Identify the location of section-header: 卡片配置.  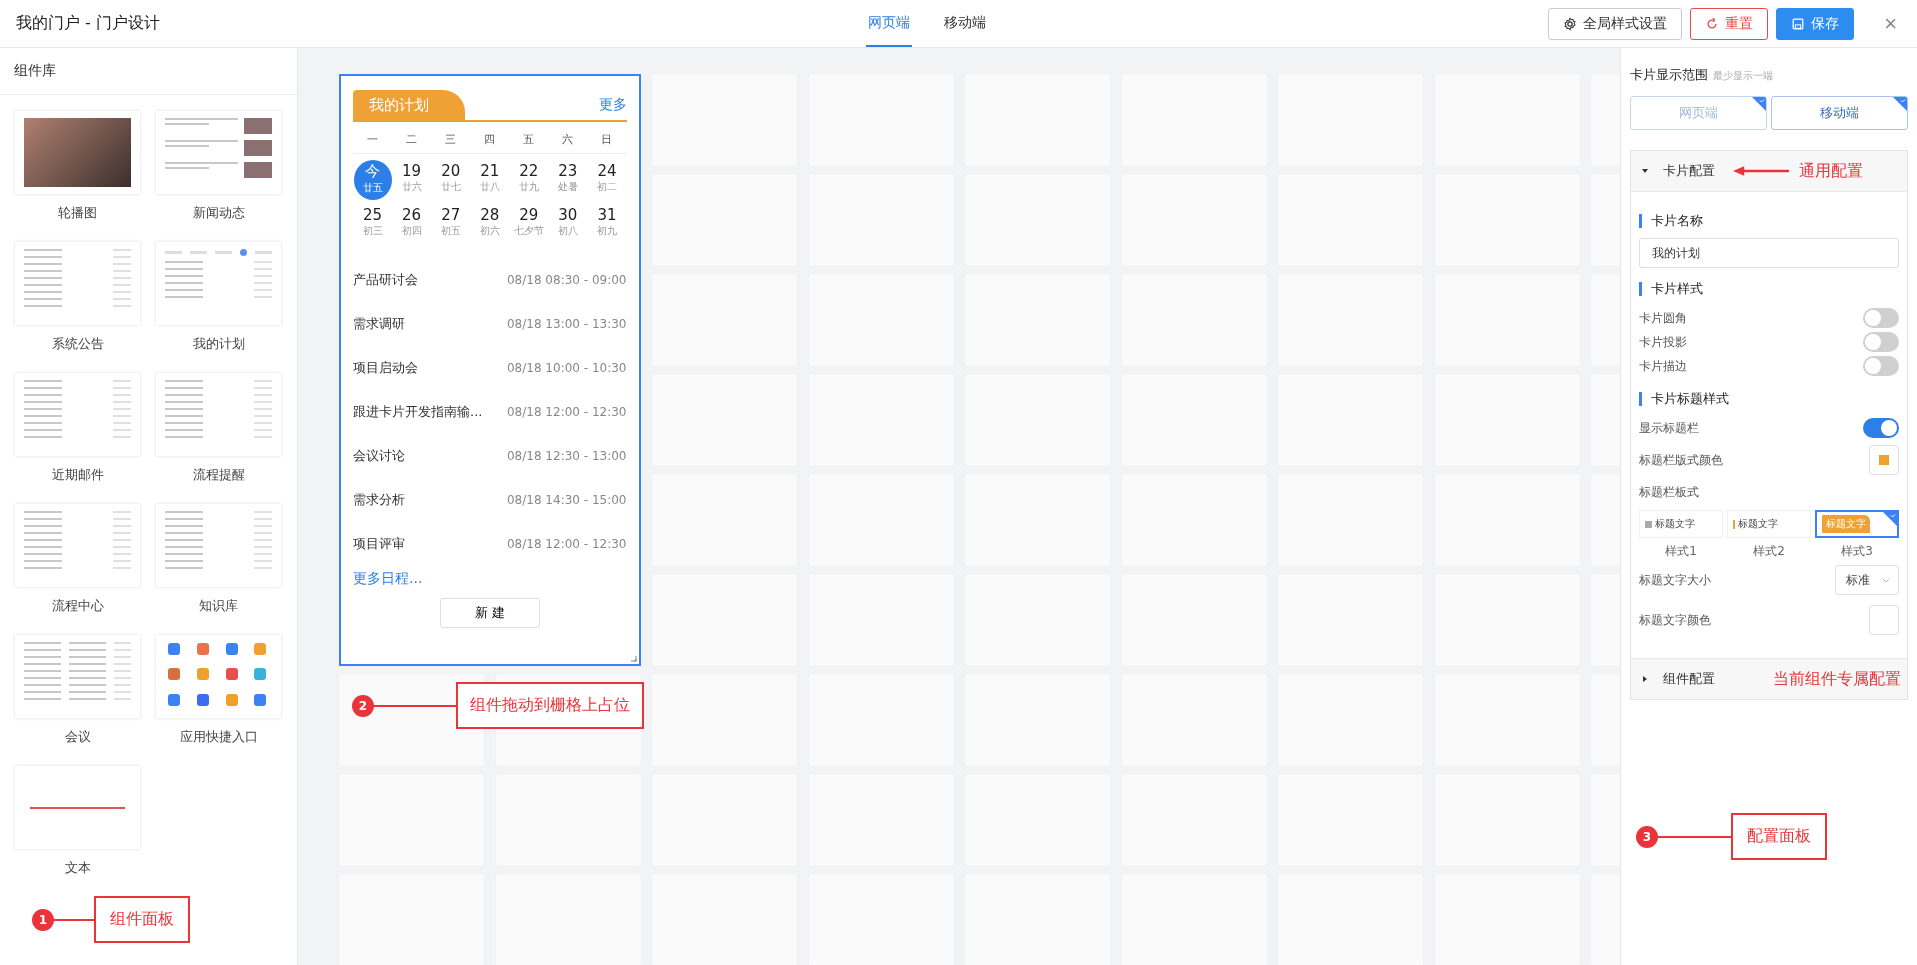
(1678, 171).